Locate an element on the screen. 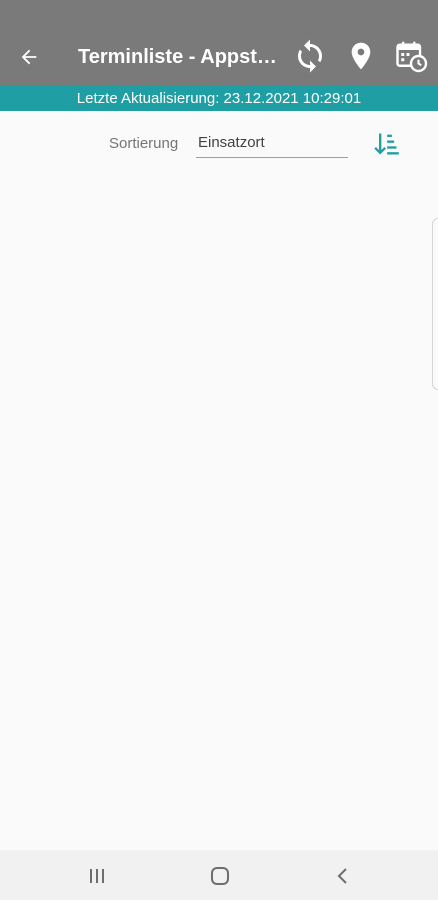  calendar-clock-icon is located at coordinates (412, 57).